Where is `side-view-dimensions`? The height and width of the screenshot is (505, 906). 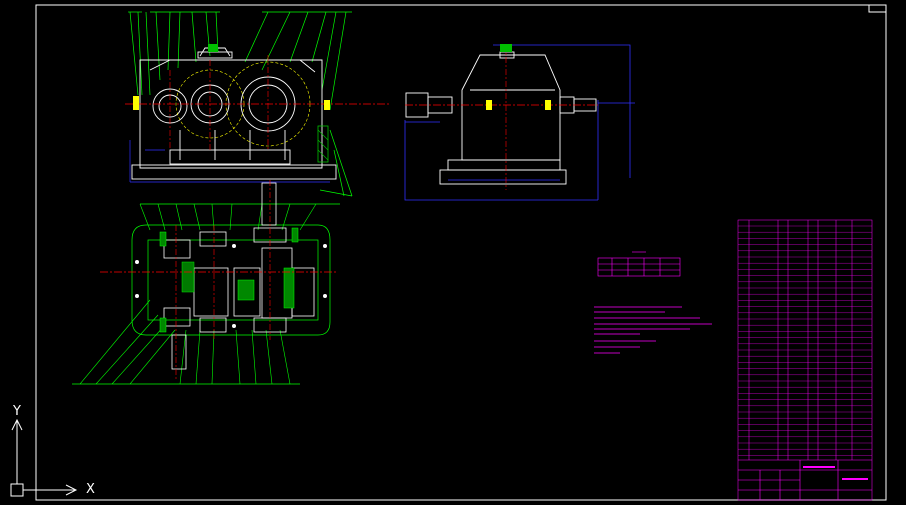 side-view-dimensions is located at coordinates (519, 122).